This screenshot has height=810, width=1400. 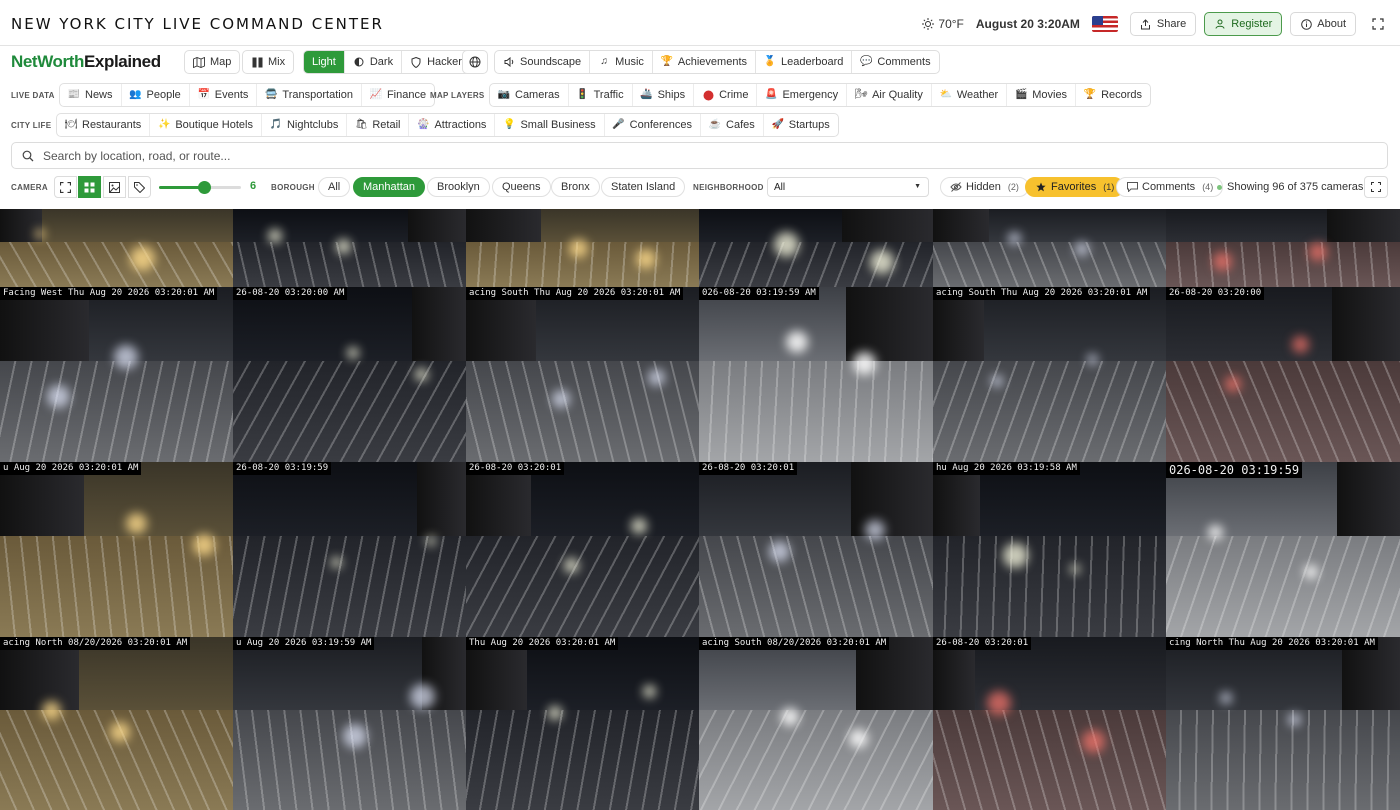 What do you see at coordinates (224, 95) in the screenshot?
I see `live-events-button: 📅 Events` at bounding box center [224, 95].